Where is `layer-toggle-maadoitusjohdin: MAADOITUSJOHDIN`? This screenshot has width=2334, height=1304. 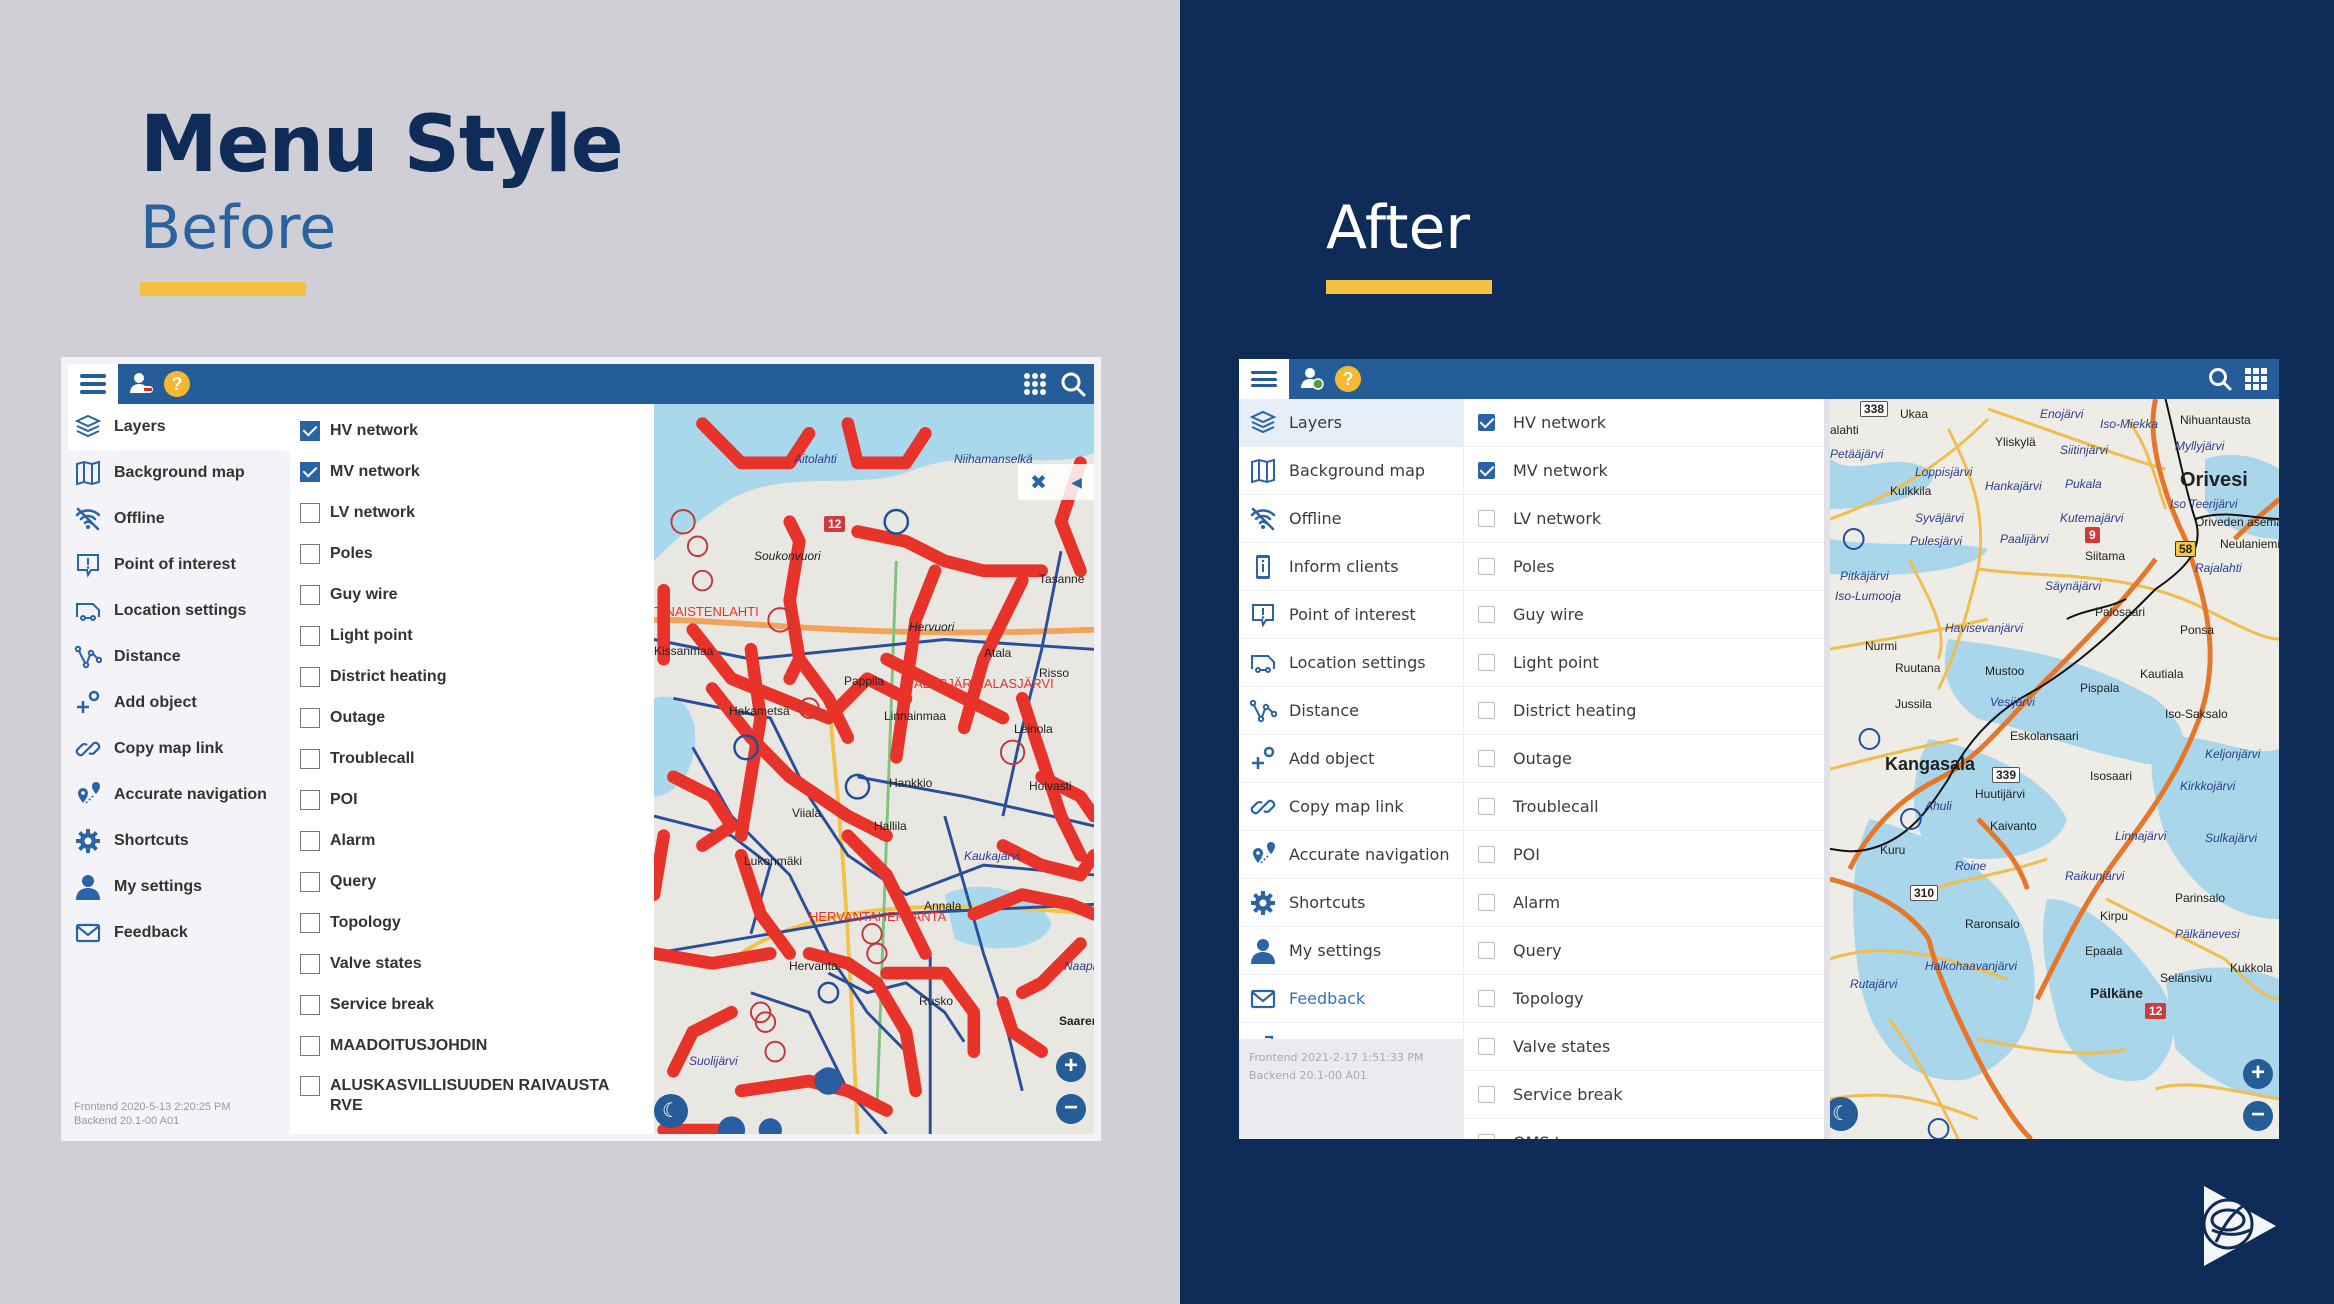
layer-toggle-maadoitusjohdin: MAADOITUSJOHDIN is located at coordinates (472, 1045).